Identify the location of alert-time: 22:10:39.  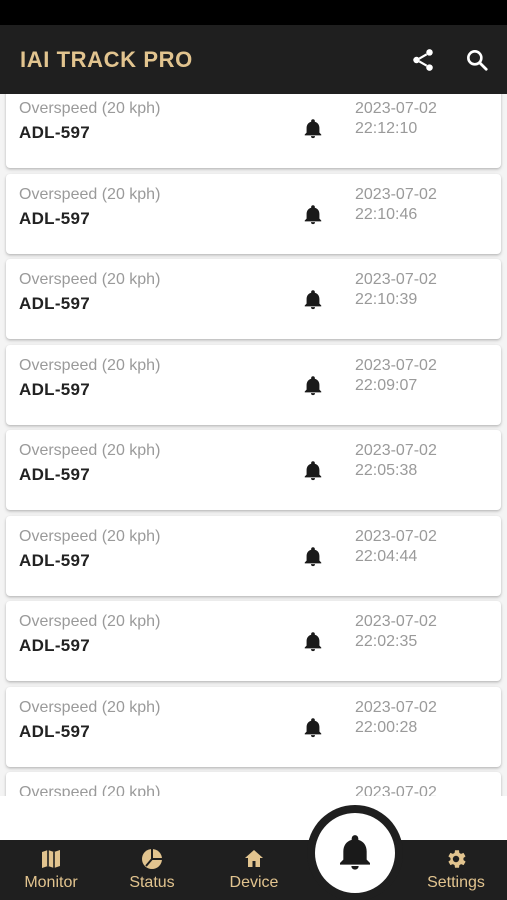
(386, 299).